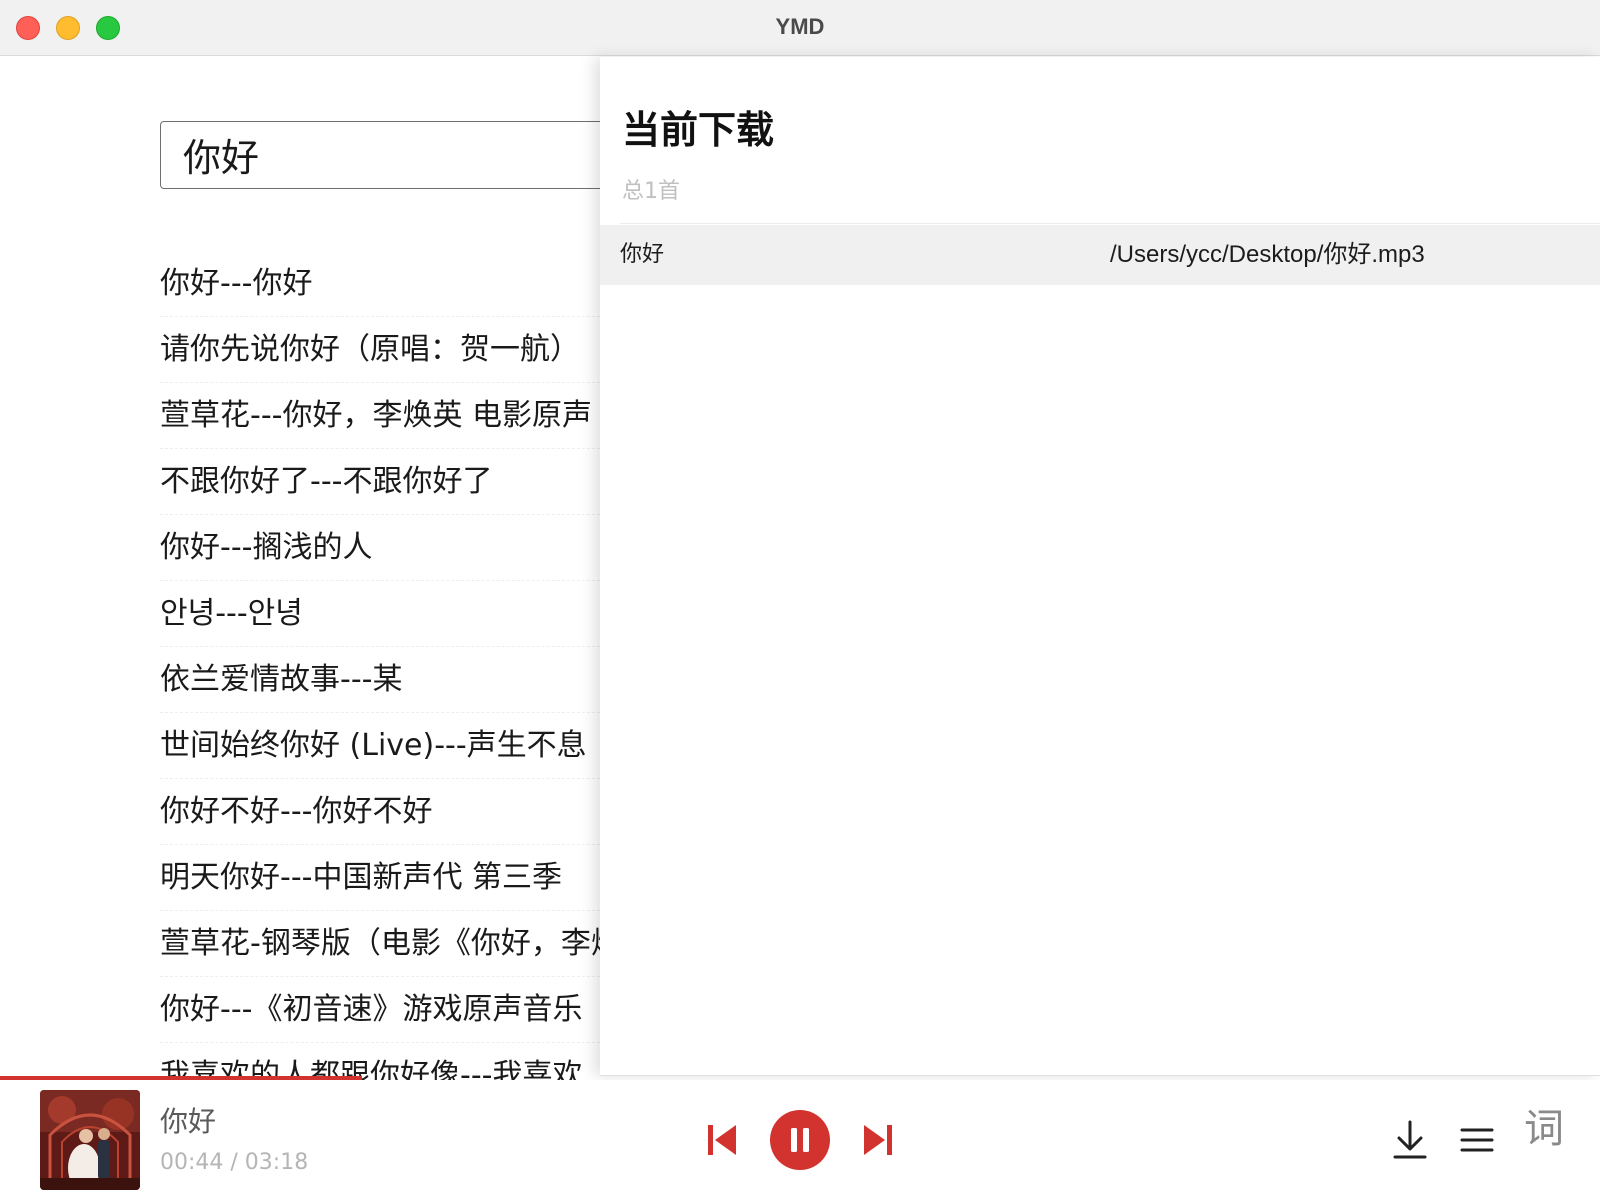 The width and height of the screenshot is (1600, 1200). What do you see at coordinates (1267, 254) in the screenshot?
I see `download-item-path: /Users/ycc/Desktop/你好.mp3` at bounding box center [1267, 254].